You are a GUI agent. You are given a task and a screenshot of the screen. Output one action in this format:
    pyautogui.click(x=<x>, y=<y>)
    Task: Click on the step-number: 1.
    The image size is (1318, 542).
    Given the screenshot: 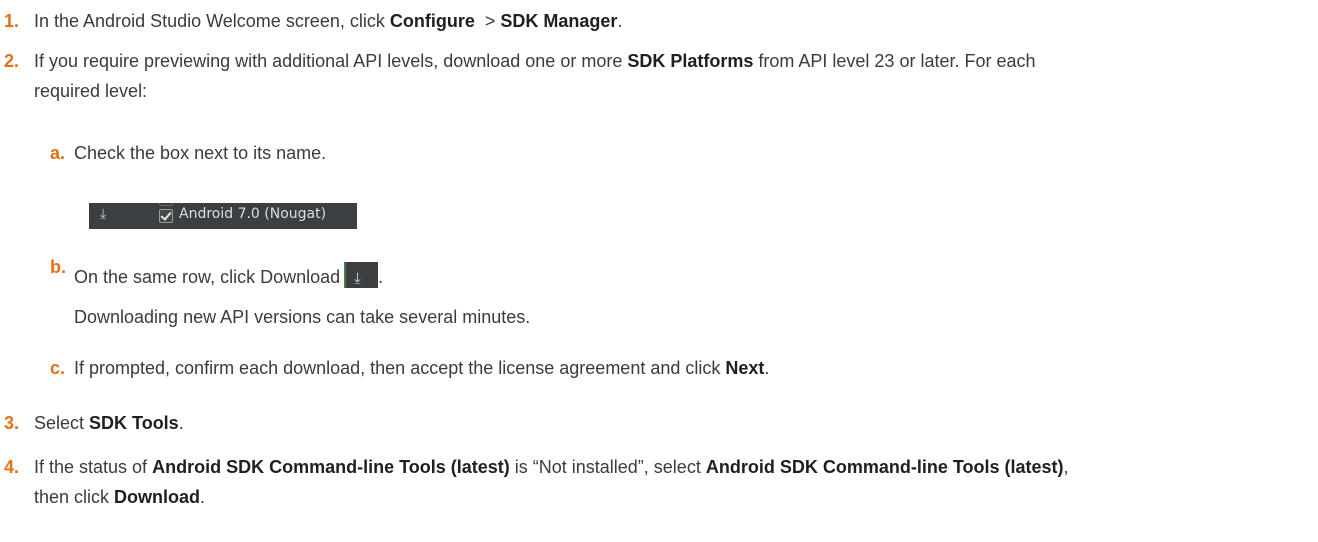 What is the action you would take?
    pyautogui.click(x=12, y=21)
    